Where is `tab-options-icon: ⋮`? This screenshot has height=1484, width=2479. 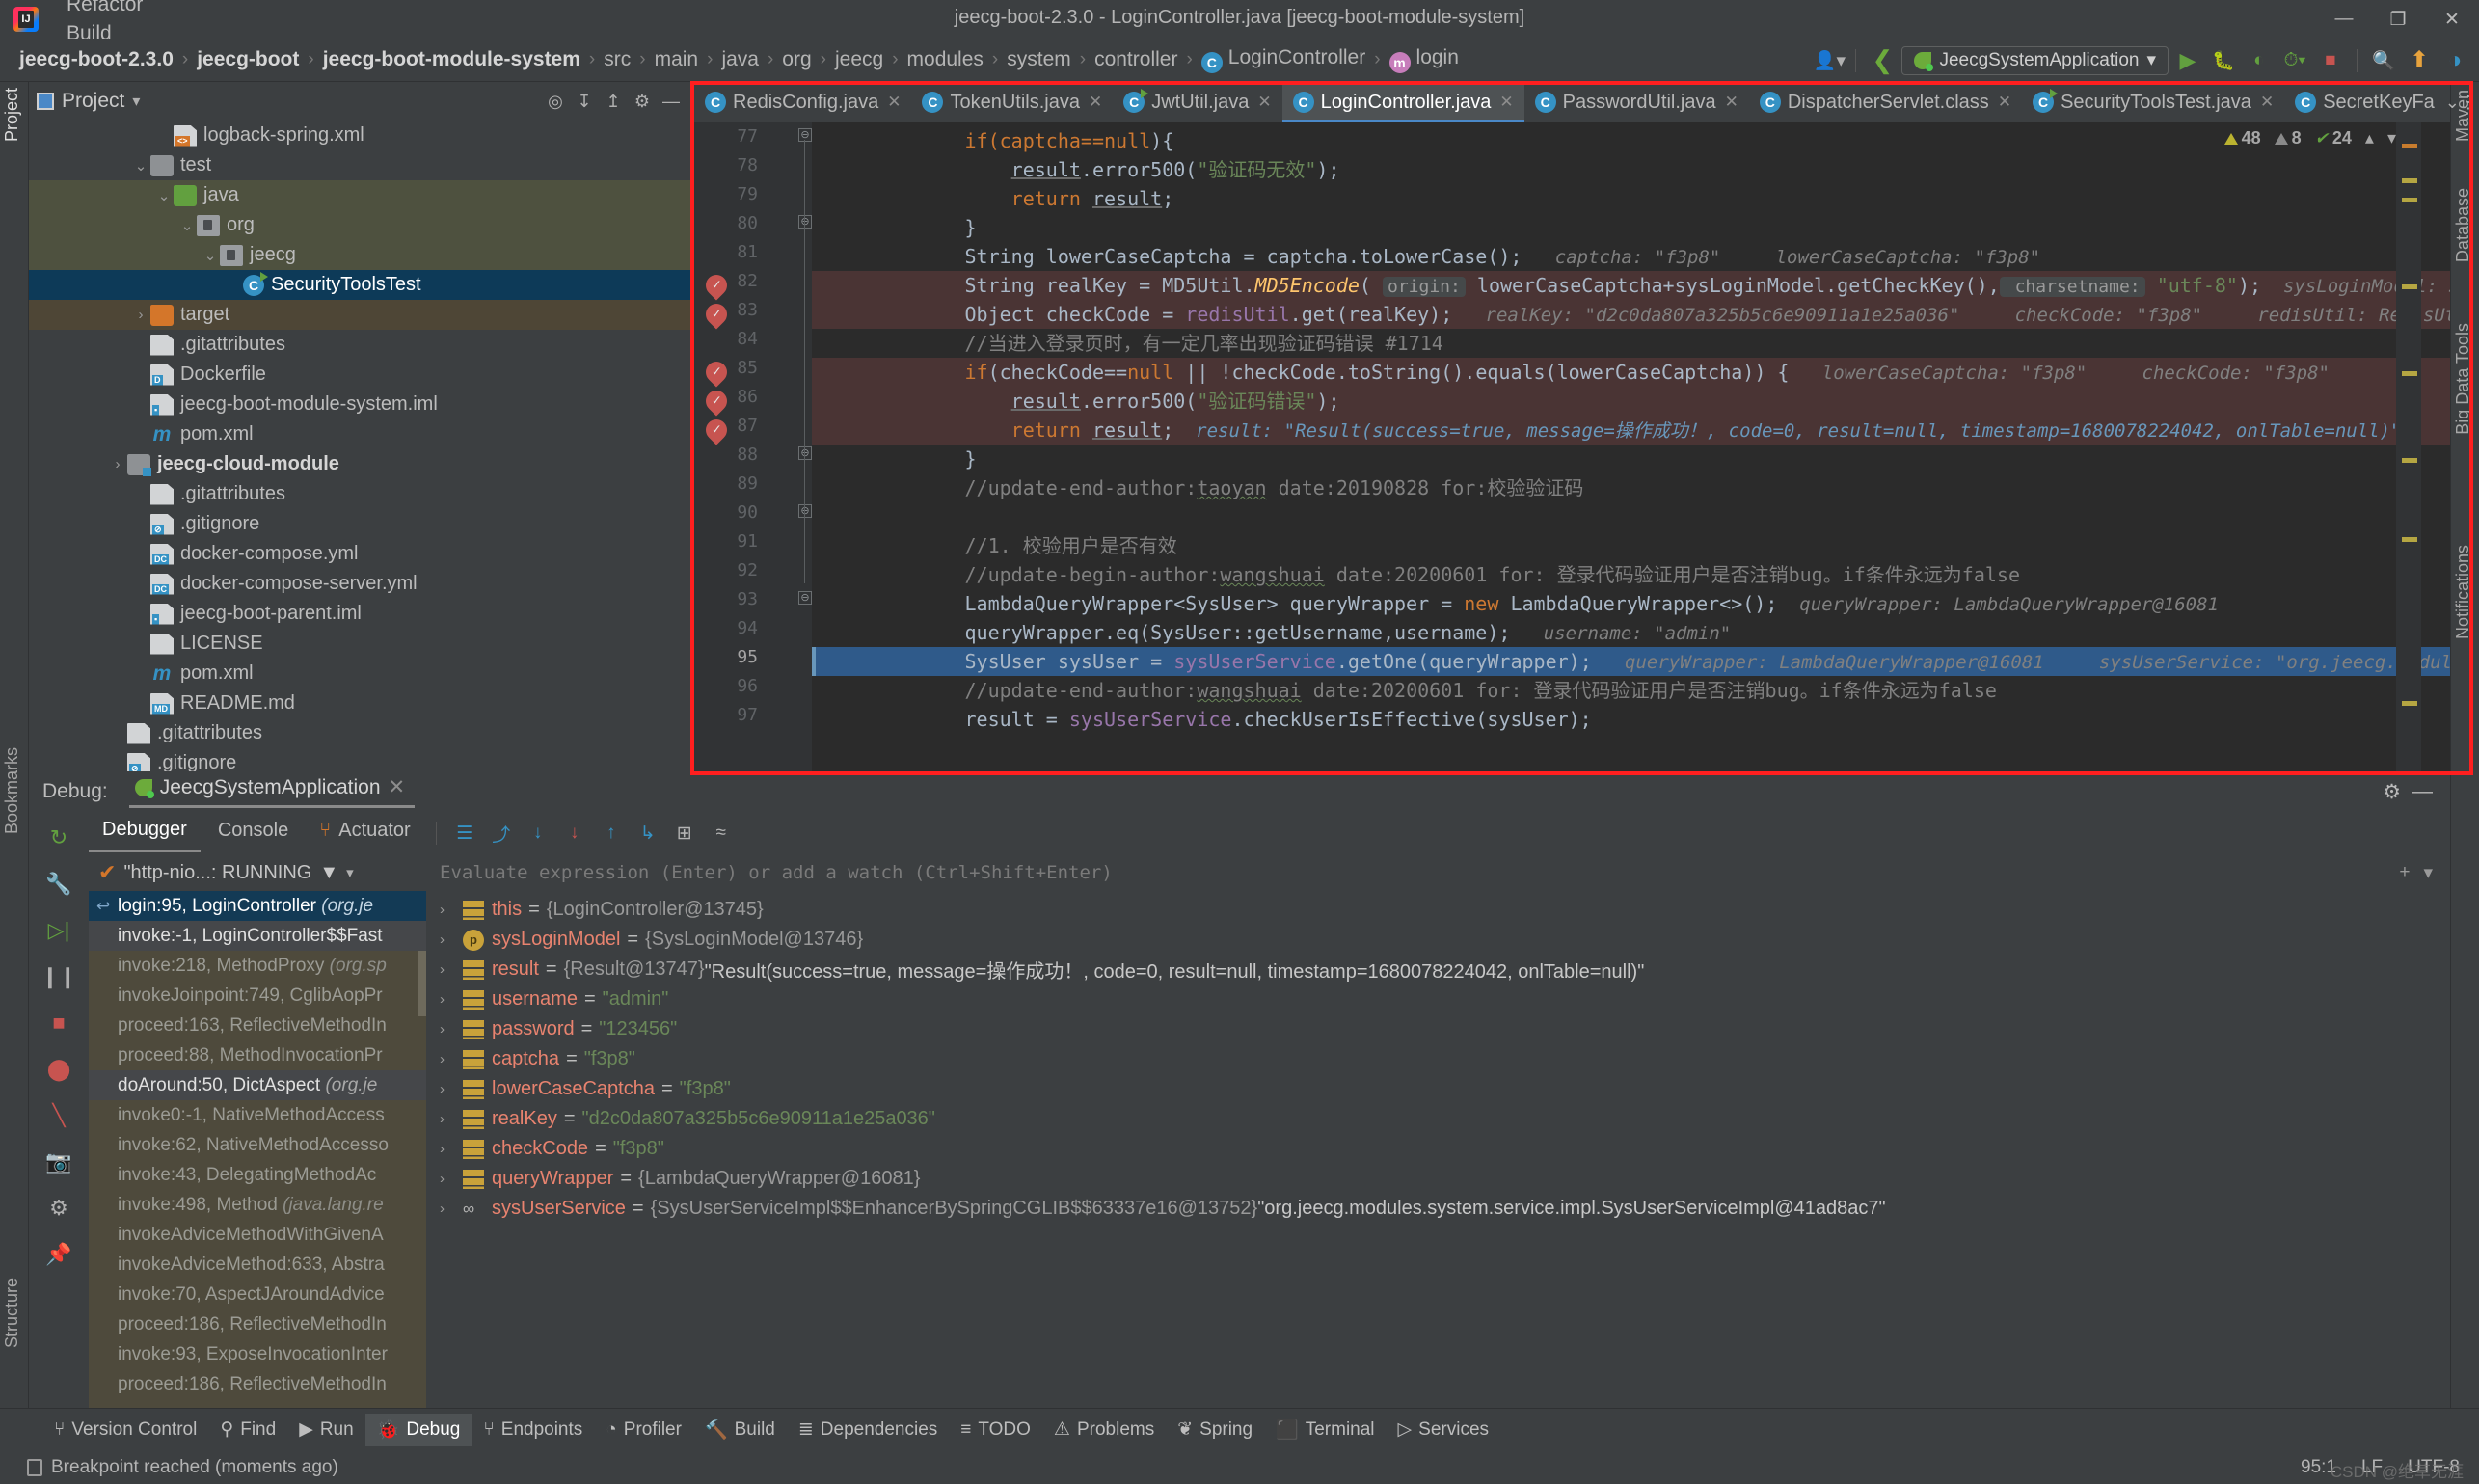
tab-options-icon: ⋮ is located at coordinates (2468, 102).